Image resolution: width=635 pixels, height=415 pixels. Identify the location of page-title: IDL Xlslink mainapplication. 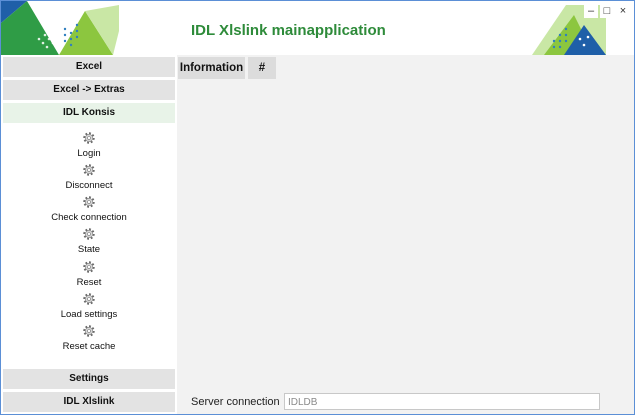
(288, 30).